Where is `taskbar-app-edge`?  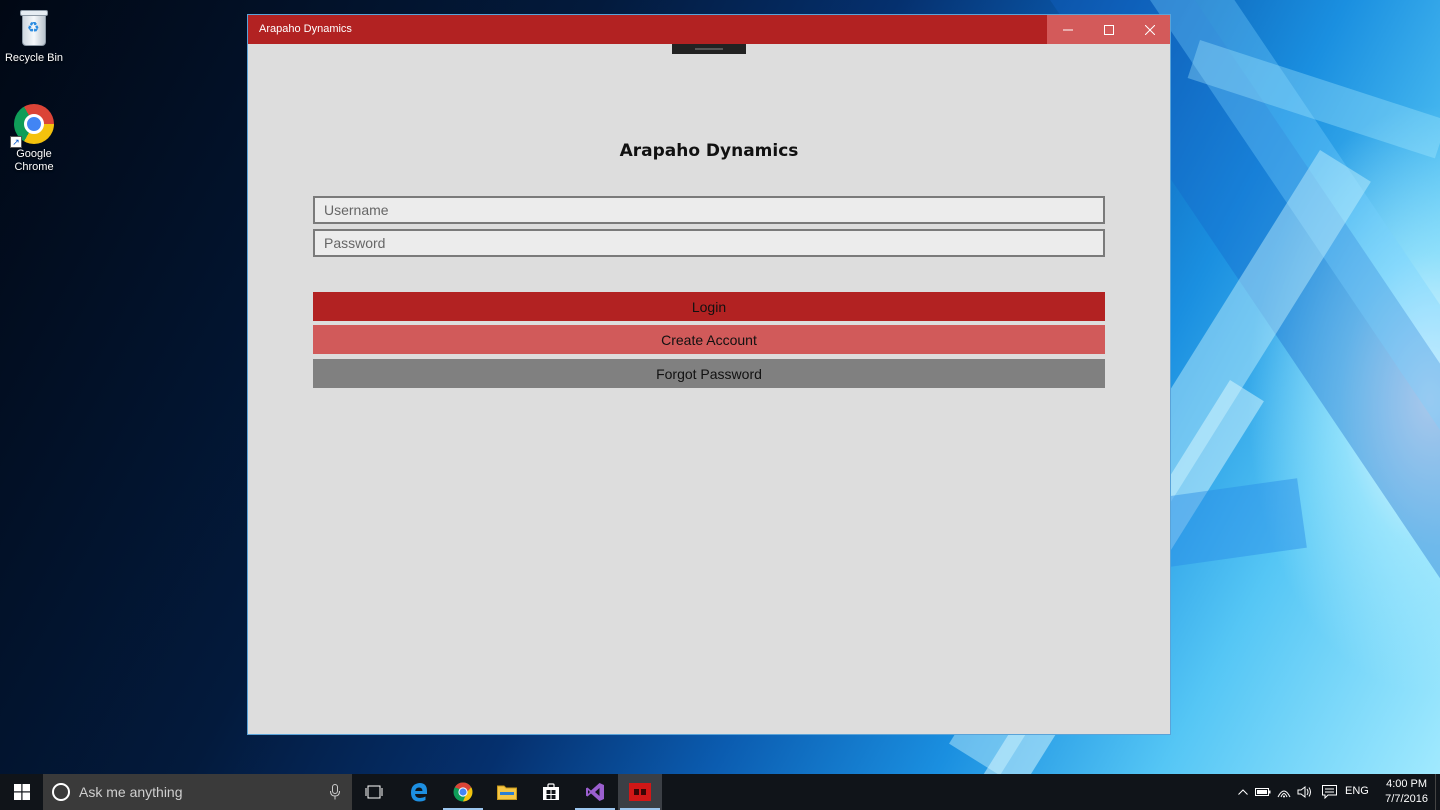 taskbar-app-edge is located at coordinates (419, 792).